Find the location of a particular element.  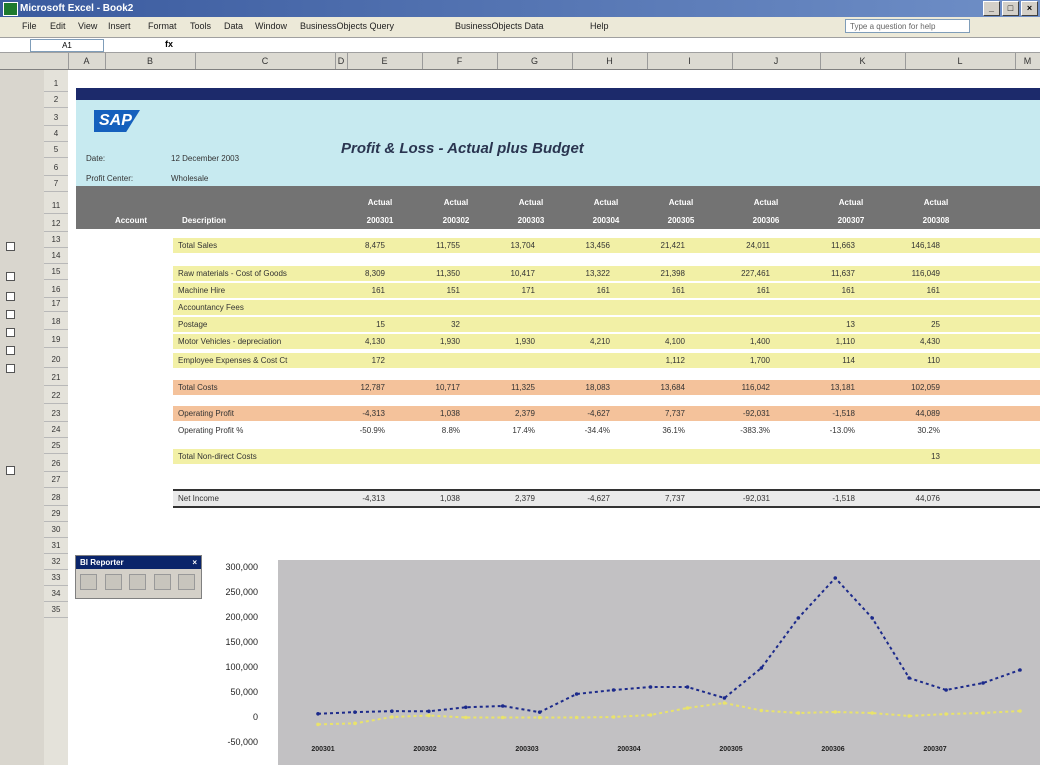

row-header: 6 is located at coordinates (56, 168).